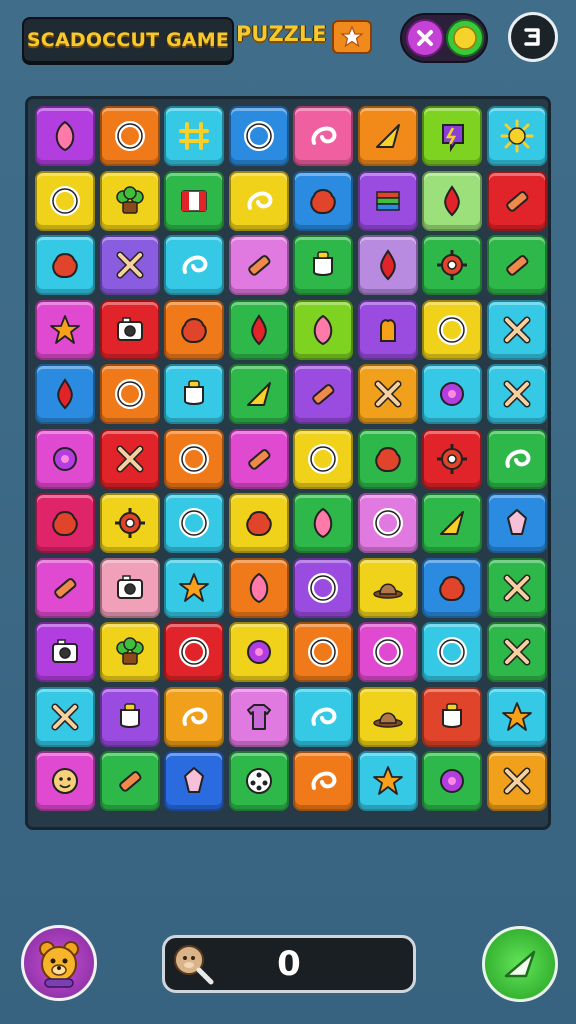  I want to click on tile-r3-c7, so click(452, 265).